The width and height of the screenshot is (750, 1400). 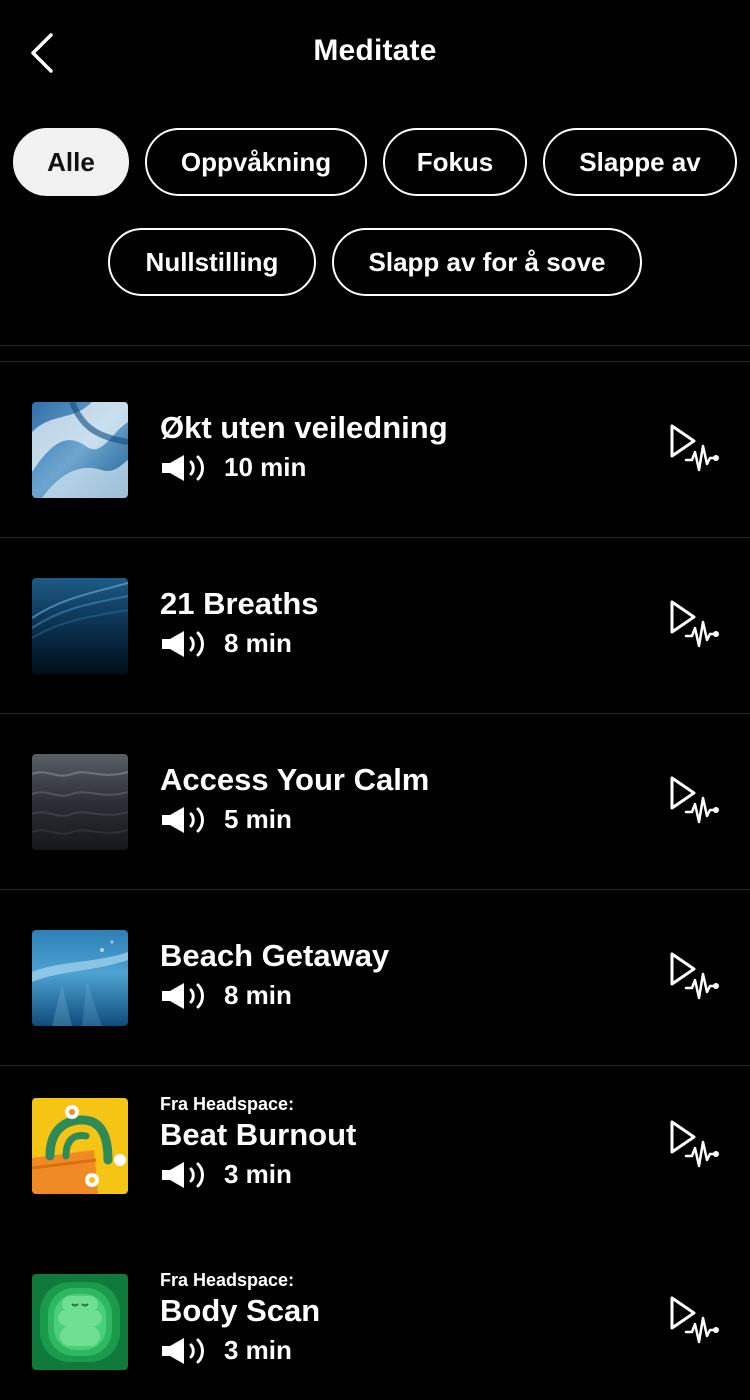 What do you see at coordinates (487, 262) in the screenshot?
I see `filter-chip-slapp-av-for-a-sove: Slapp av for å sove` at bounding box center [487, 262].